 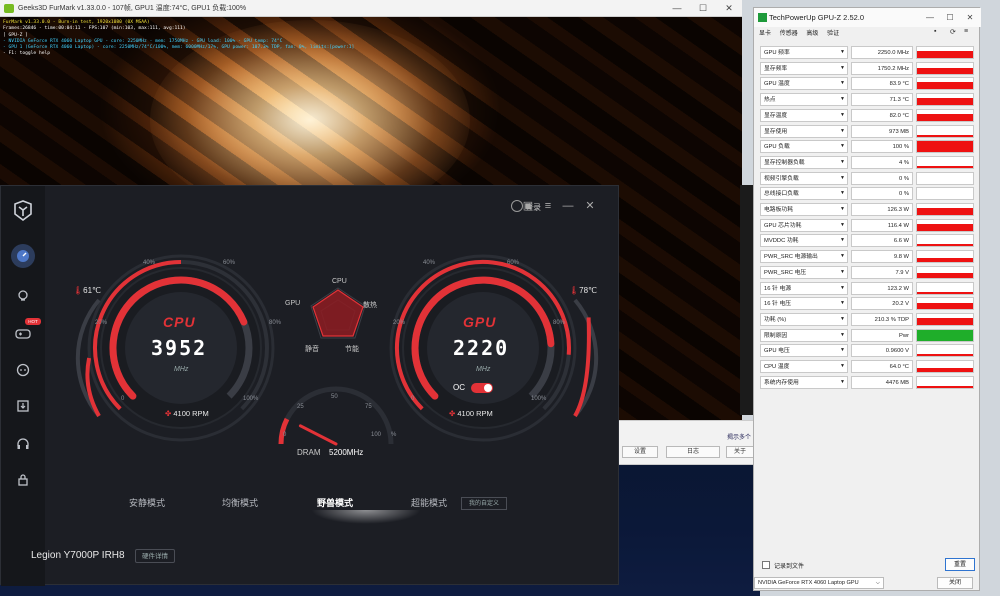 I want to click on sensor-label: GPU 频率, so click(x=804, y=52).